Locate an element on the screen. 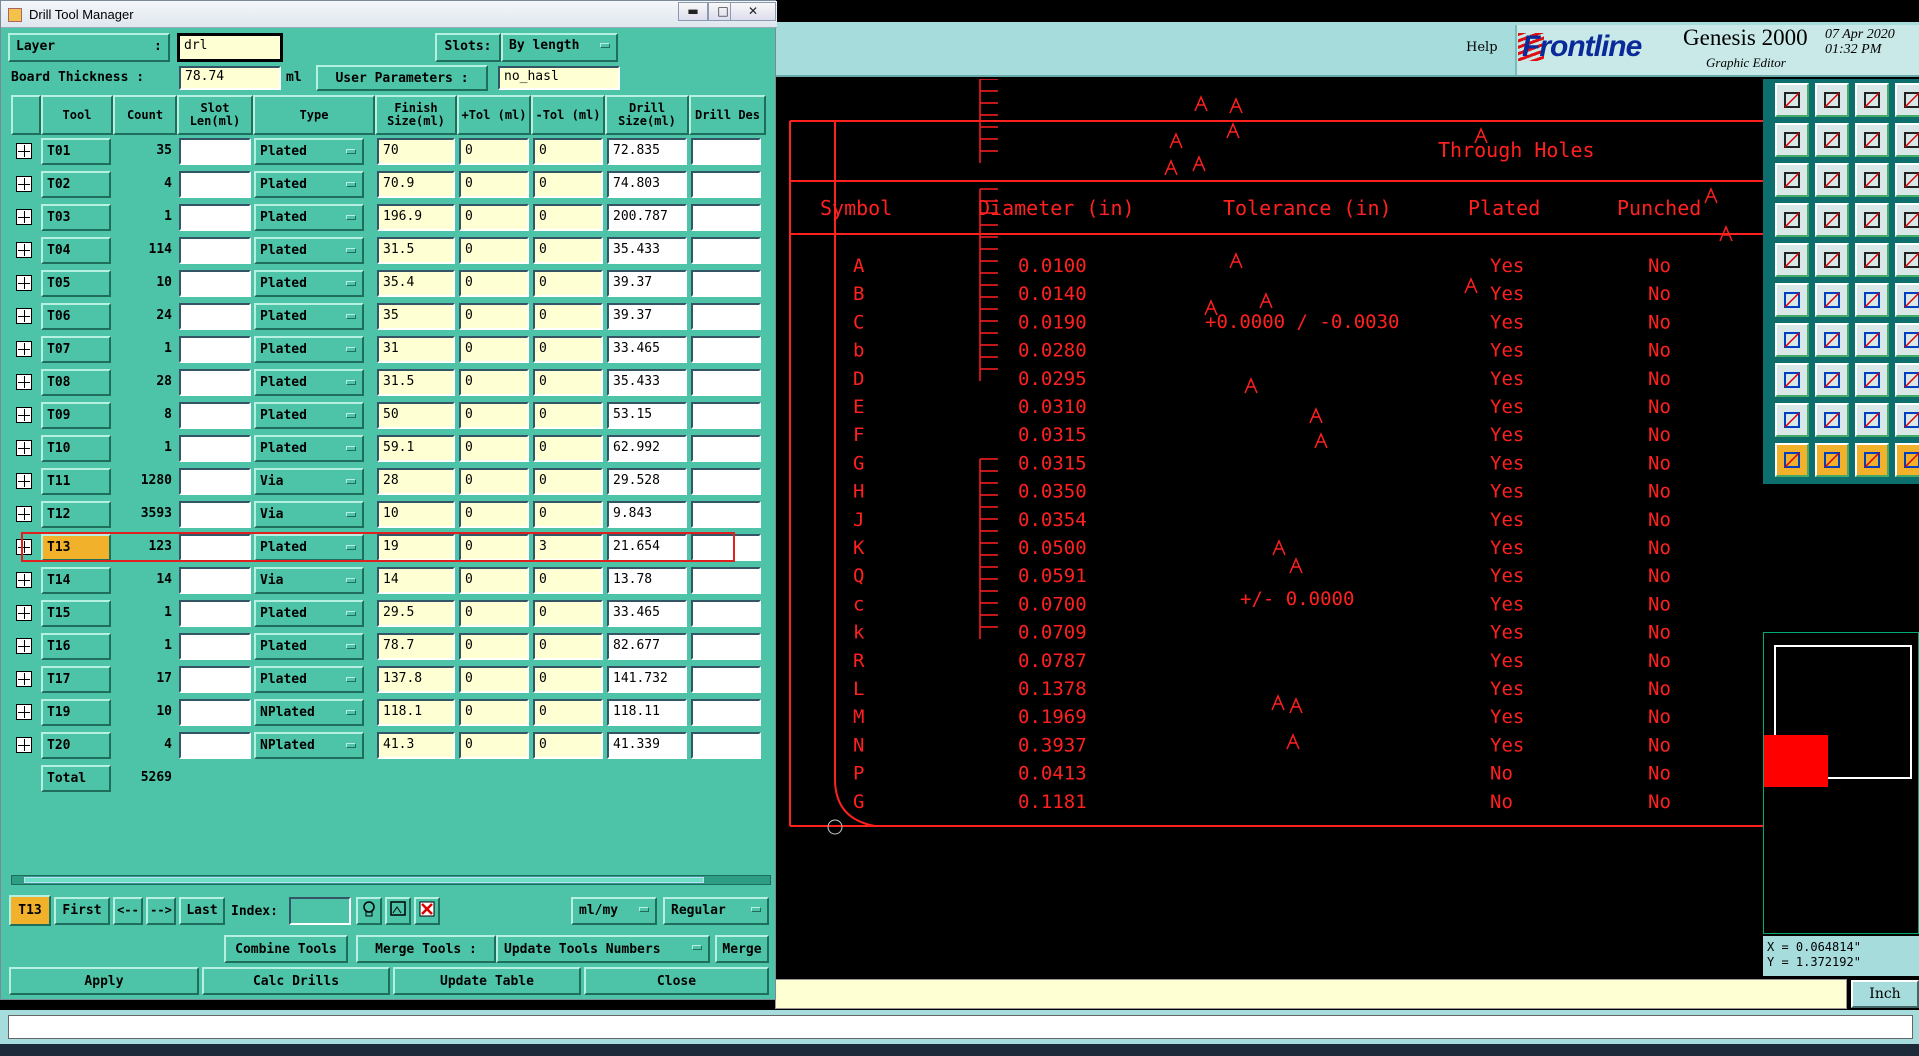 This screenshot has width=1919, height=1056. group-icon is located at coordinates (1907, 380).